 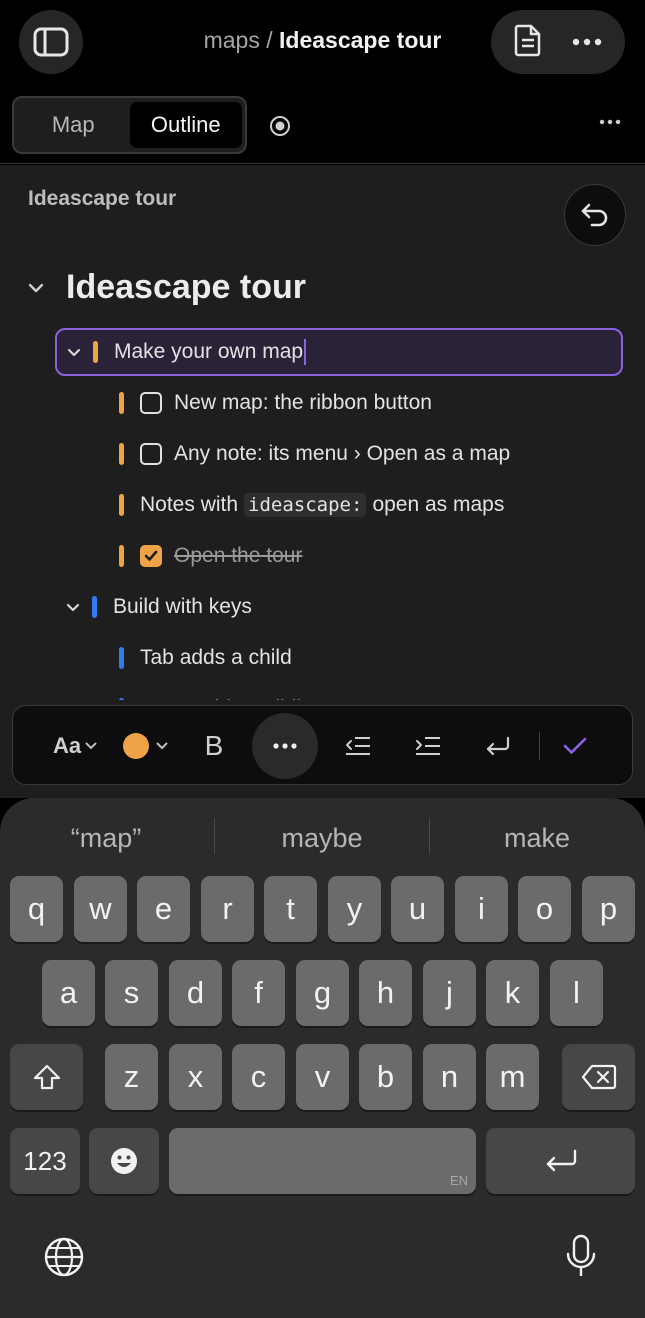 I want to click on color-picker-button, so click(x=145, y=746).